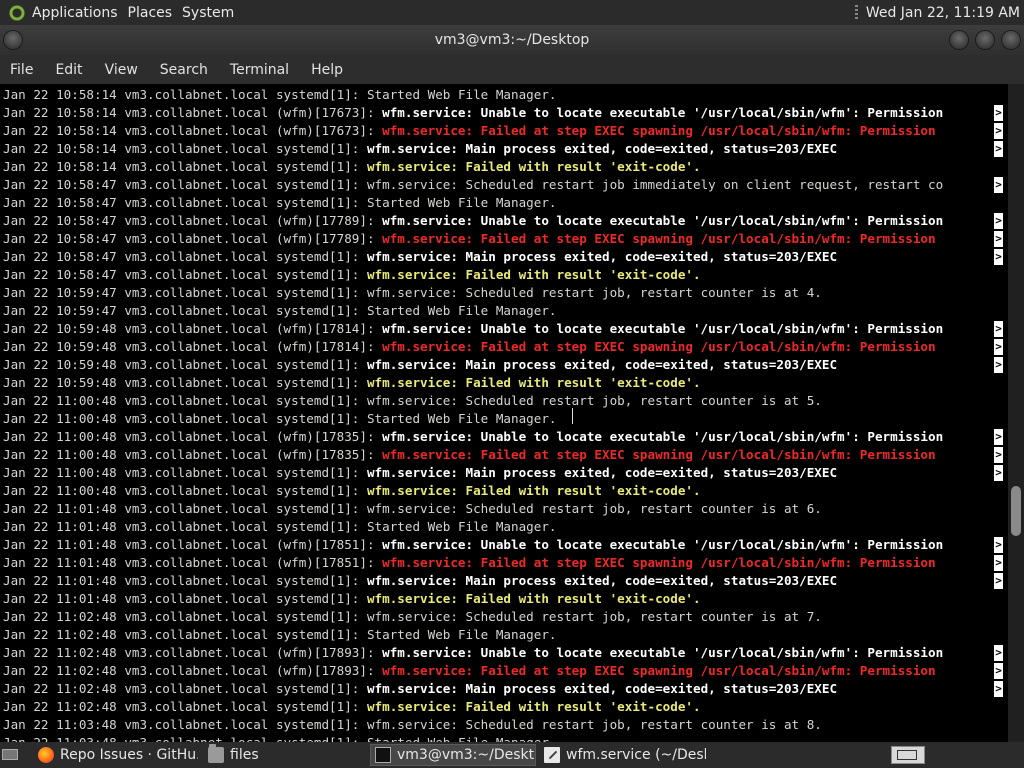  What do you see at coordinates (453, 755) in the screenshot?
I see `task-terminal: vm3@vm3:~/Desktop` at bounding box center [453, 755].